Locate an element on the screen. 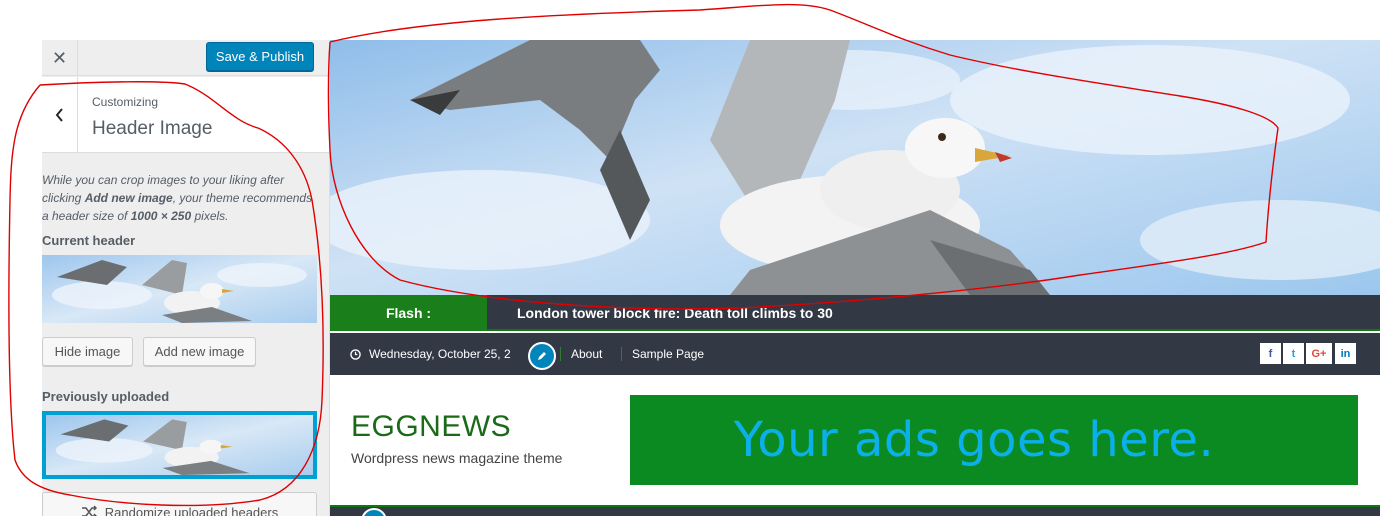  facebook-glyph: f is located at coordinates (1270, 353).